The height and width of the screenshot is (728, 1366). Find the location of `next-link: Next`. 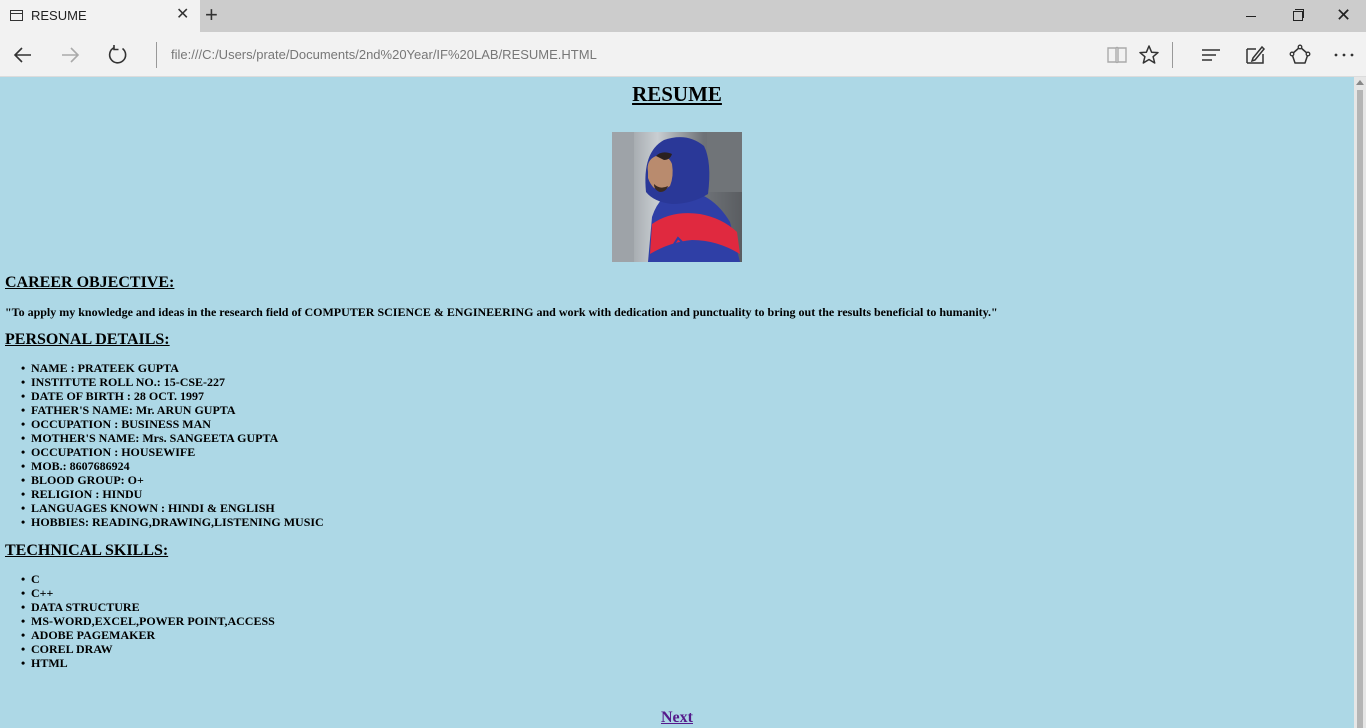

next-link: Next is located at coordinates (677, 717).